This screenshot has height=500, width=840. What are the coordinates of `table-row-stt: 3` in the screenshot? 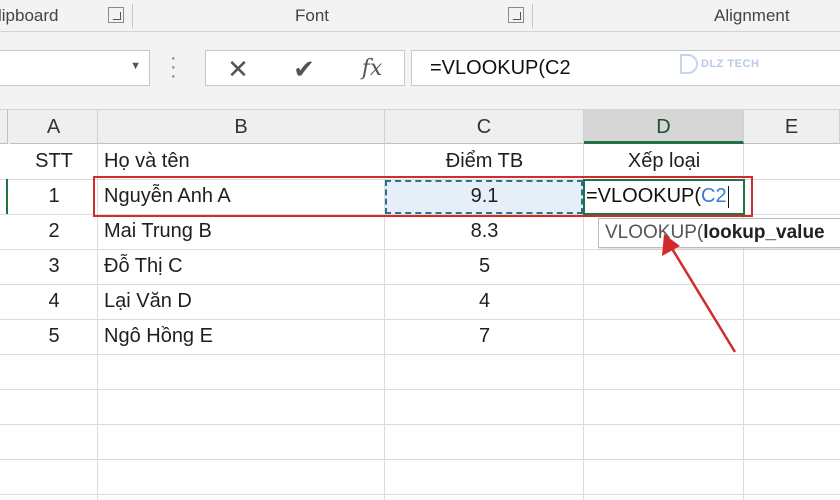 It's located at (54, 266).